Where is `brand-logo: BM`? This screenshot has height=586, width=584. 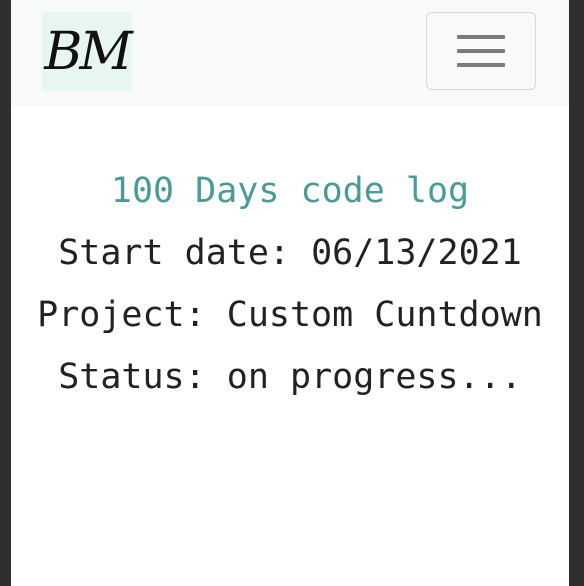 brand-logo: BM is located at coordinates (87, 51).